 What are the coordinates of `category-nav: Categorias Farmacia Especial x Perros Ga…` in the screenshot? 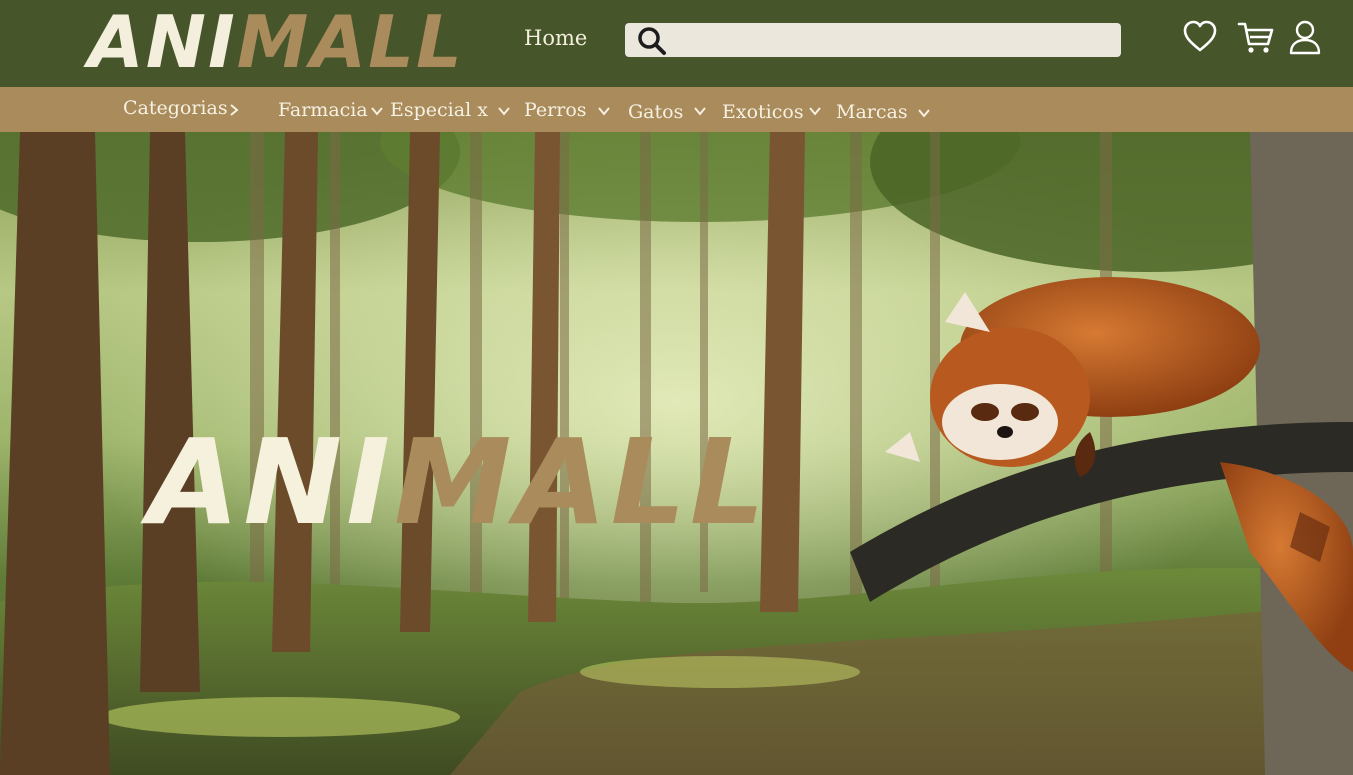 It's located at (676, 109).